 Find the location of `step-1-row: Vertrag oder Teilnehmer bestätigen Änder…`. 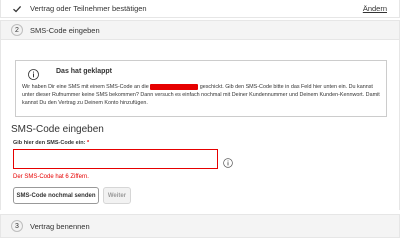

step-1-row: Vertrag oder Teilnehmer bestätigen Änder… is located at coordinates (200, 9).